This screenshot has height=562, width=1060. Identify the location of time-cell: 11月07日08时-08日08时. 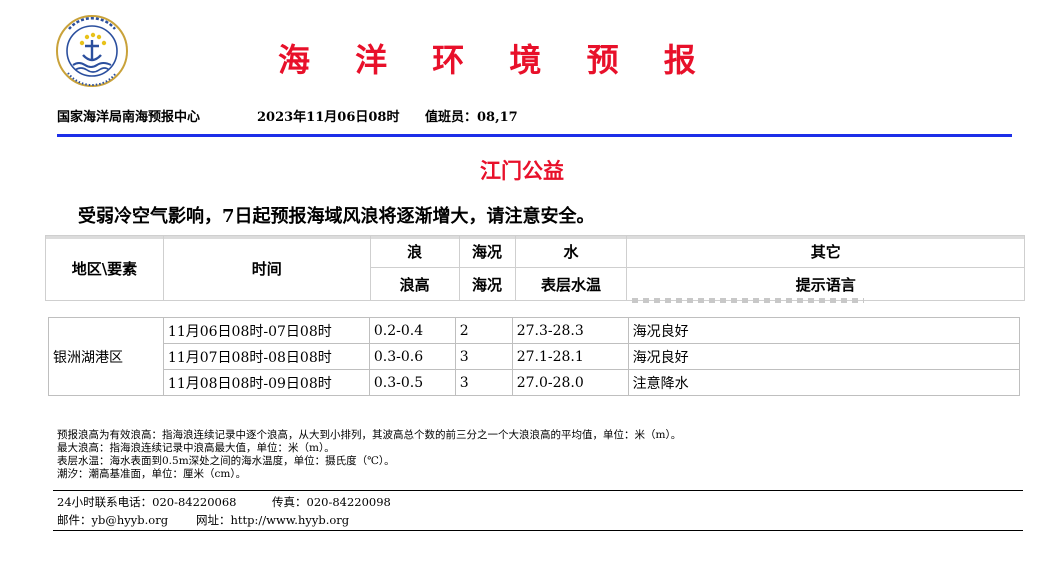
(266, 356).